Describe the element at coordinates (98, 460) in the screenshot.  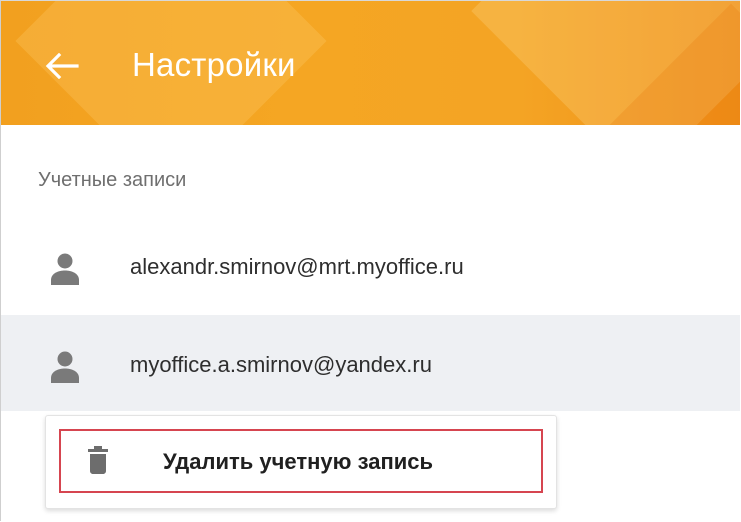
I see `trash-icon` at that location.